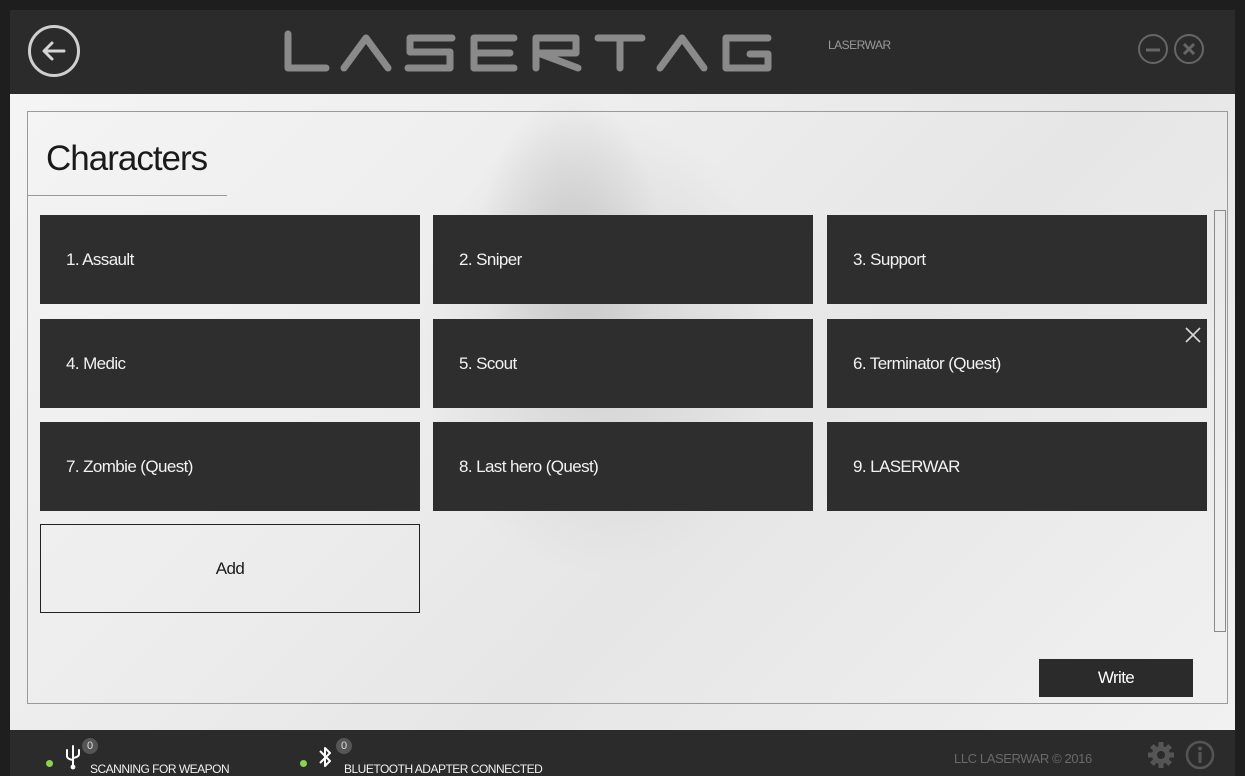 The image size is (1245, 776). I want to click on bluetooth-status-text: BLUETOOTH ADAPTER CONNECTED, so click(443, 769).